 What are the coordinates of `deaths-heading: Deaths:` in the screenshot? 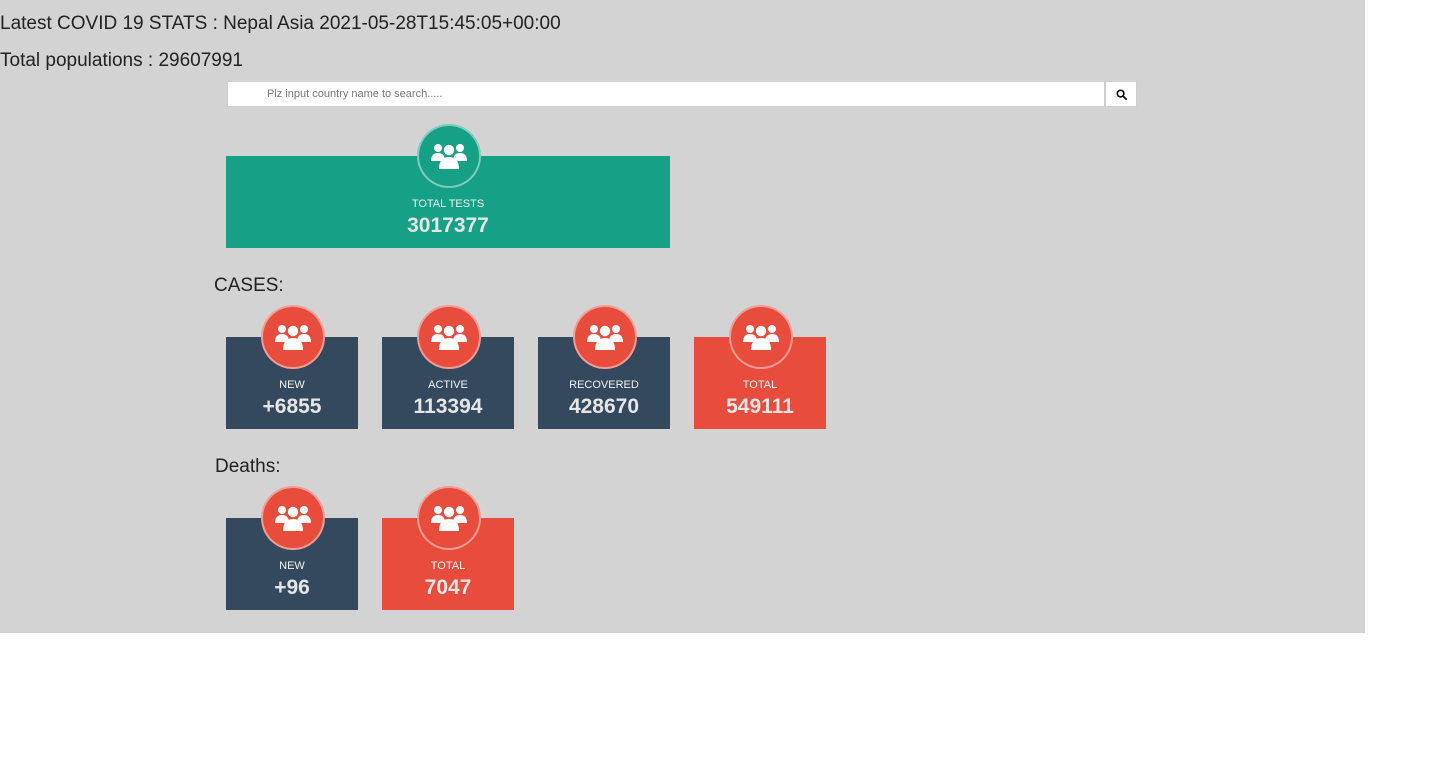 It's located at (248, 466).